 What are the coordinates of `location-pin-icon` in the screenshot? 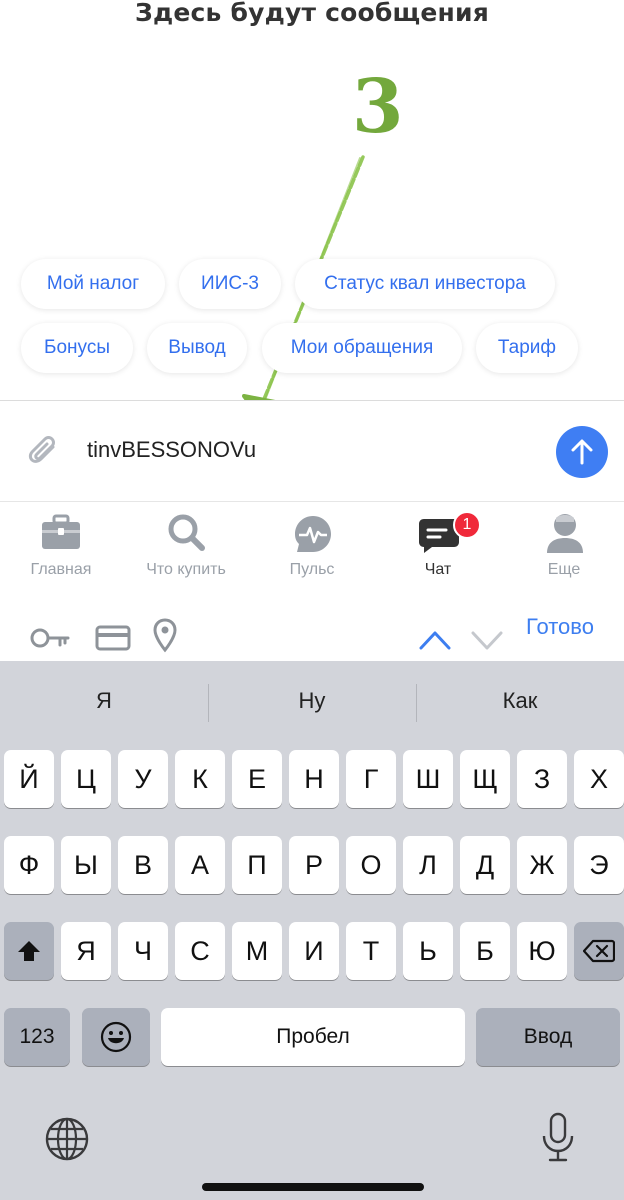 It's located at (165, 635).